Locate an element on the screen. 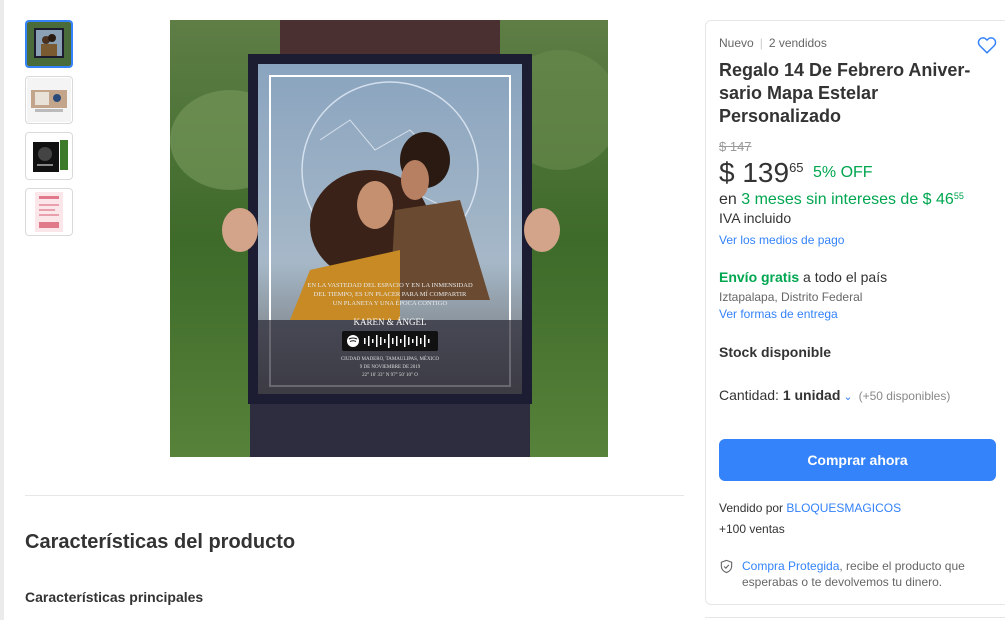  thumbnail-couple-image is located at coordinates (49, 44).